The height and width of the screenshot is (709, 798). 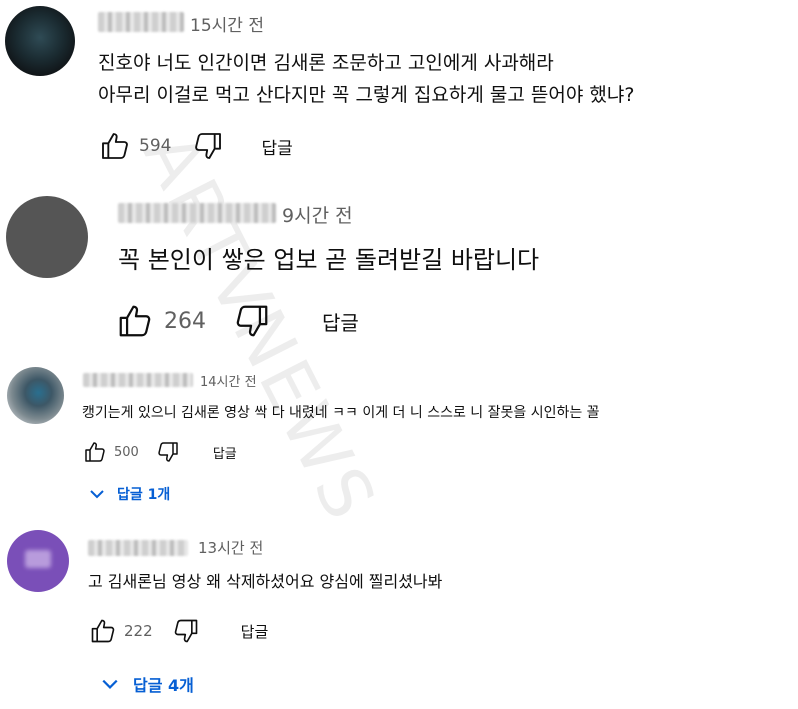 I want to click on comment-actions: 222 답글, so click(x=178, y=631).